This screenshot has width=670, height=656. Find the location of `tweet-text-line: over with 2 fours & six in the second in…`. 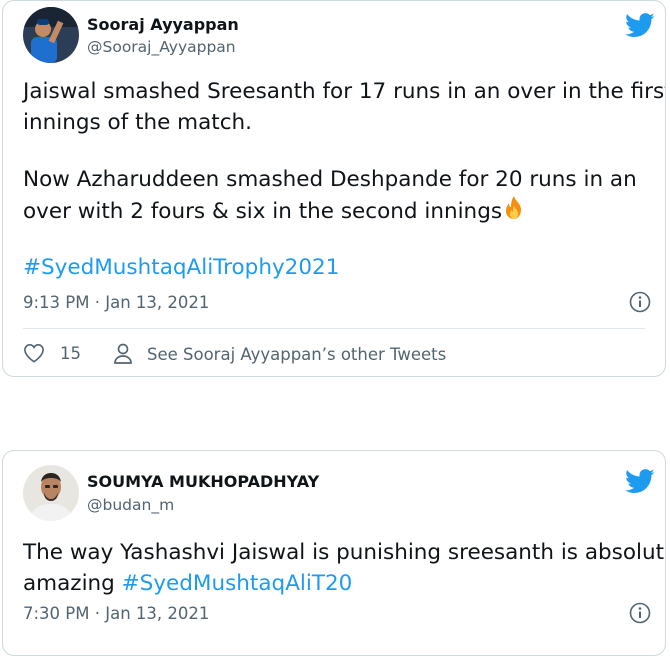

tweet-text-line: over with 2 fours & six in the second in… is located at coordinates (274, 211).